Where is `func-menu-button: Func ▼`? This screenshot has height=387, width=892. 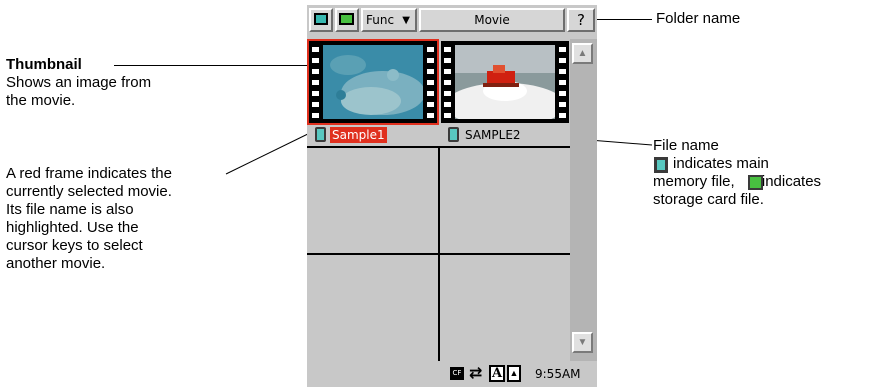
func-menu-button: Func ▼ is located at coordinates (389, 20).